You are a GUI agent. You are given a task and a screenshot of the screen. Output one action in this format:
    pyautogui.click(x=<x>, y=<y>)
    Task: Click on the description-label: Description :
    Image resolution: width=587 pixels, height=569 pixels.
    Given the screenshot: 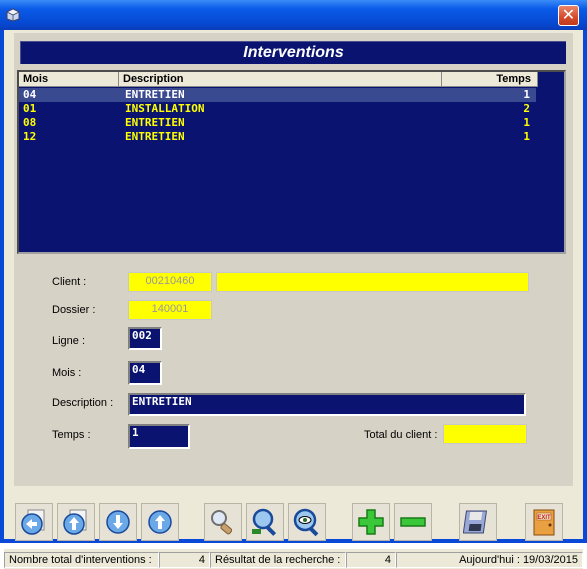 What is the action you would take?
    pyautogui.click(x=83, y=403)
    